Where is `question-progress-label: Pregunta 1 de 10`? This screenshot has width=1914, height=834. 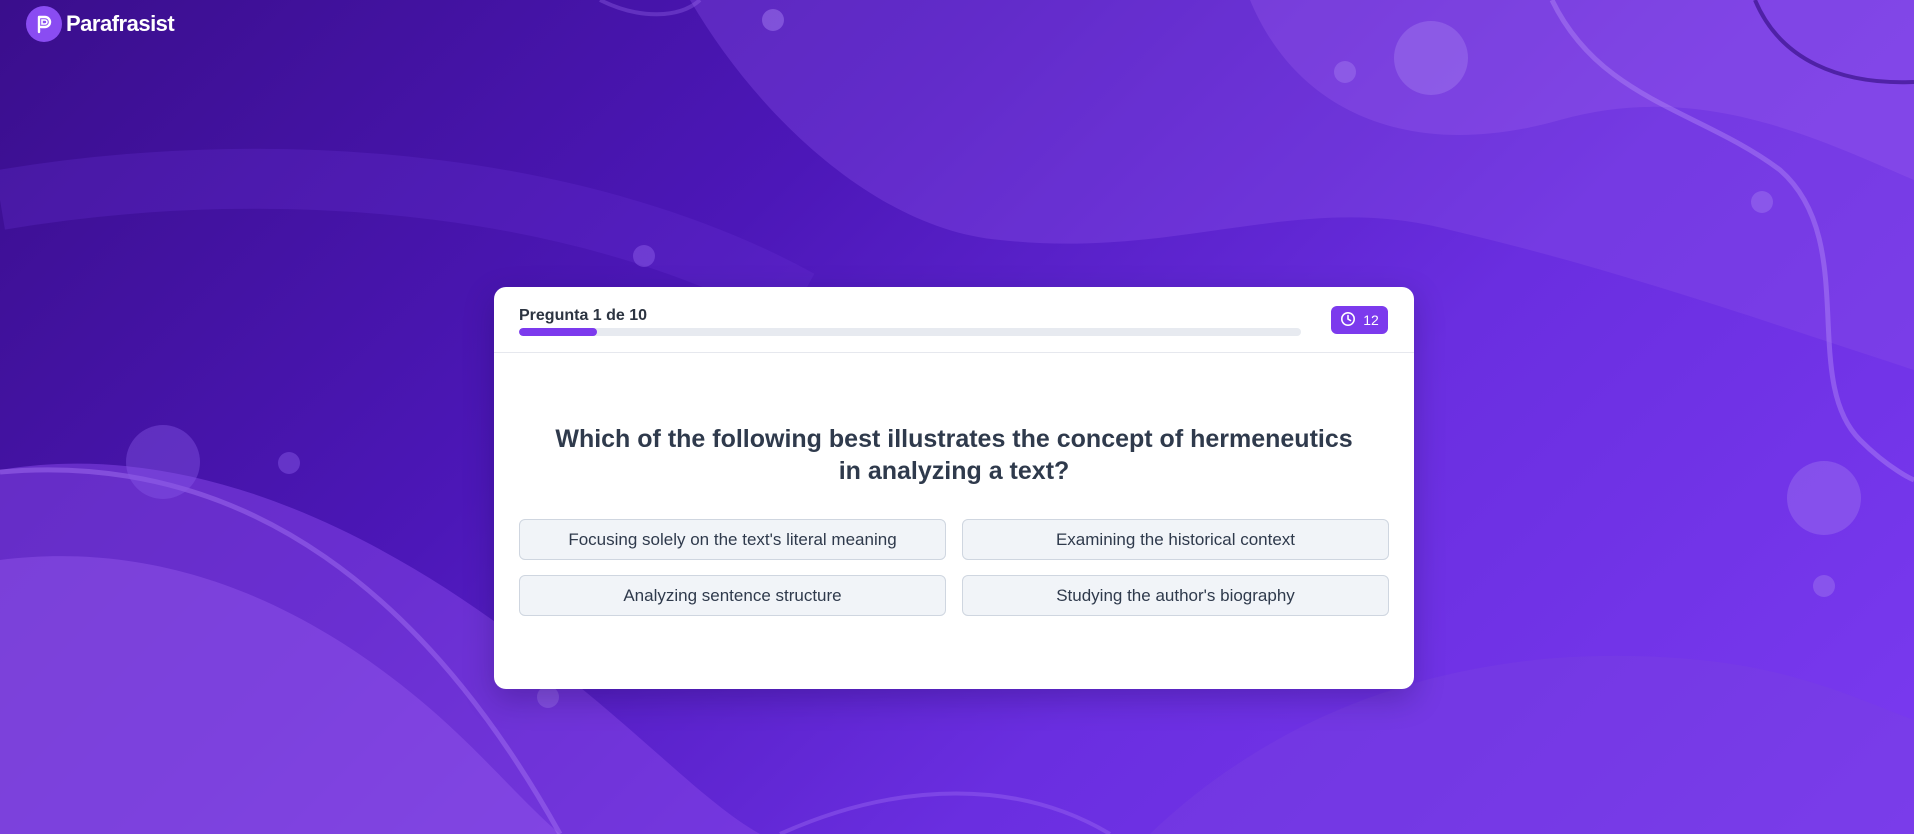 question-progress-label: Pregunta 1 de 10 is located at coordinates (583, 315).